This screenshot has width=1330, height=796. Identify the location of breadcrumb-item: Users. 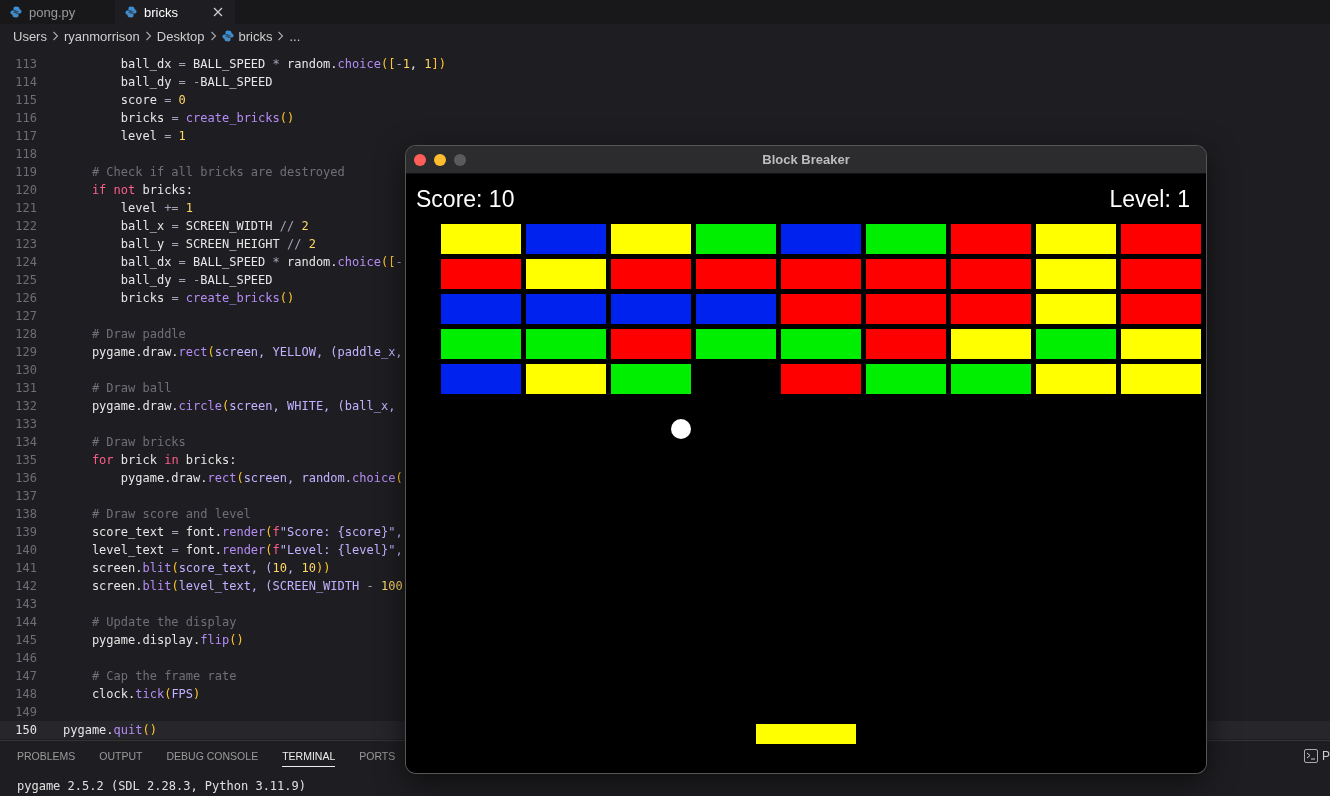
(30, 36).